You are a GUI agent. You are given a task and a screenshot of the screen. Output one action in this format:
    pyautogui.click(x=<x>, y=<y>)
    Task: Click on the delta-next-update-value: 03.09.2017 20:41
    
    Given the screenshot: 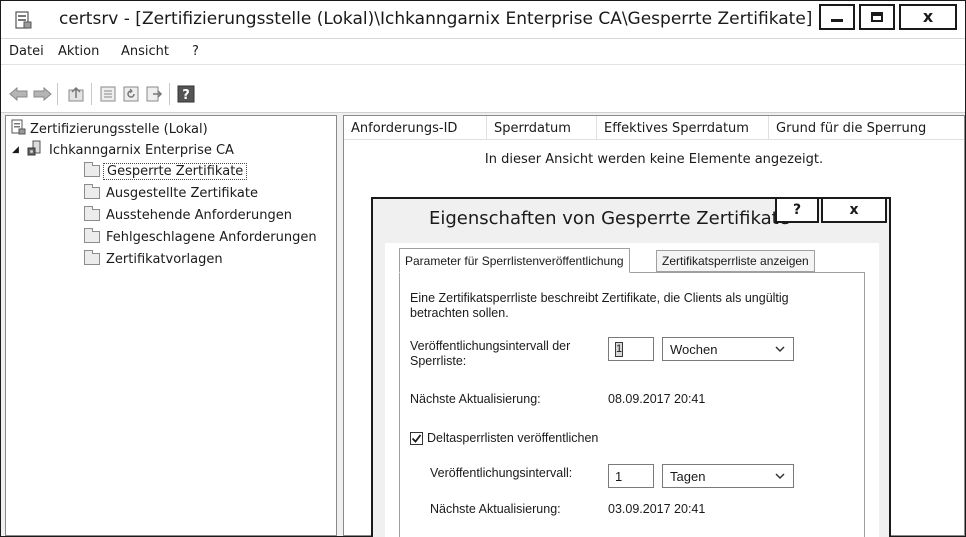 What is the action you would take?
    pyautogui.click(x=657, y=509)
    